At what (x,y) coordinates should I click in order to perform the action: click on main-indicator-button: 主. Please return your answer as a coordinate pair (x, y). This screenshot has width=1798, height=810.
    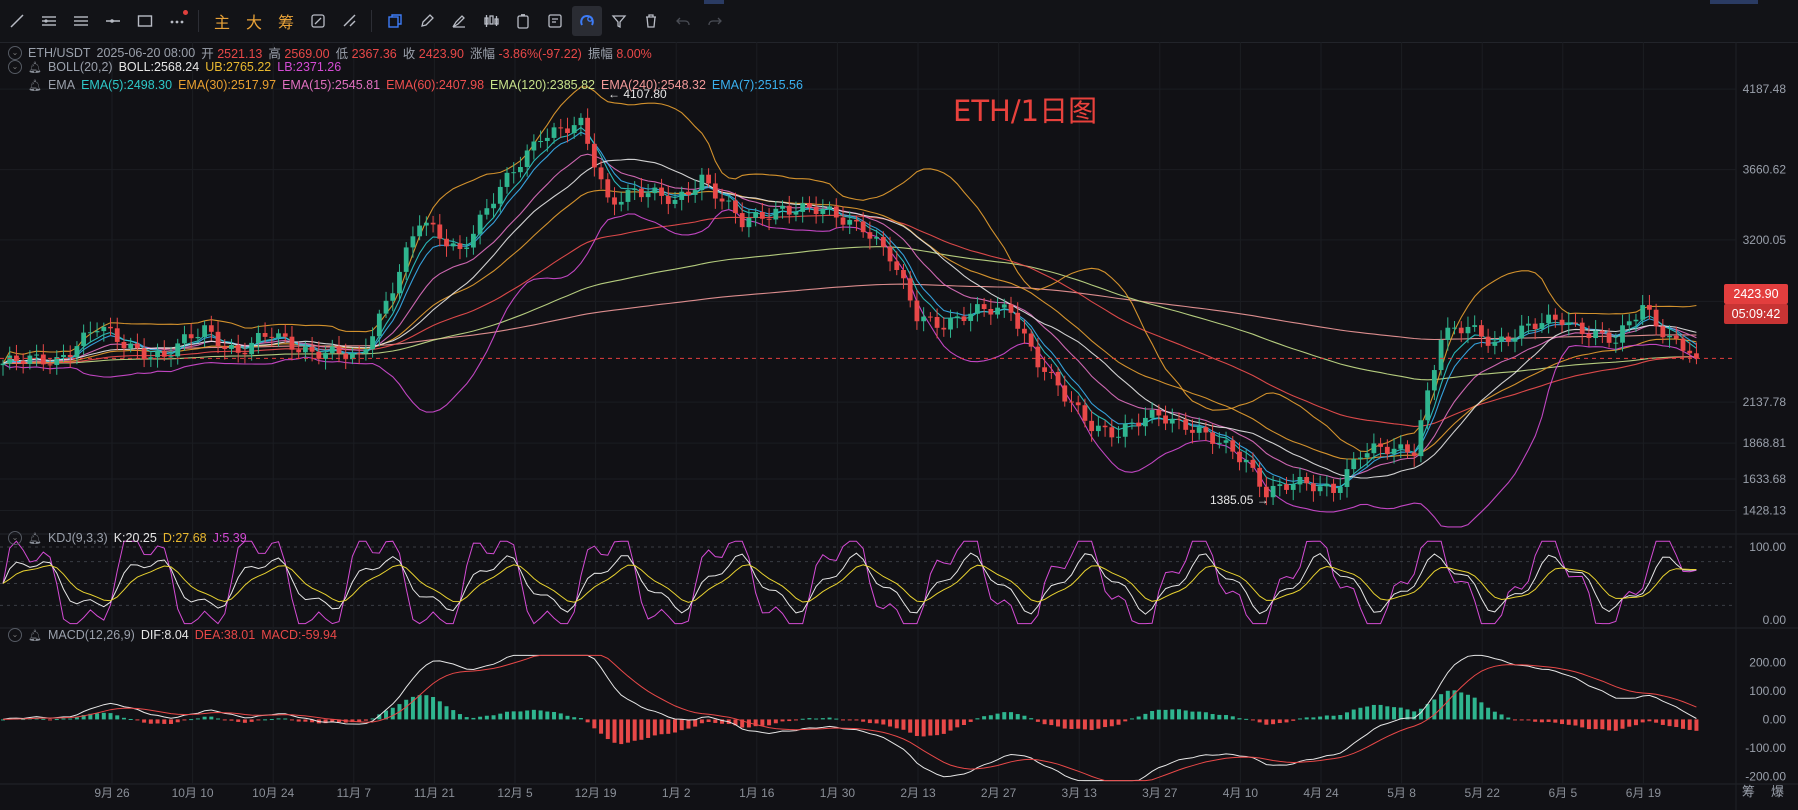
    Looking at the image, I should click on (222, 21).